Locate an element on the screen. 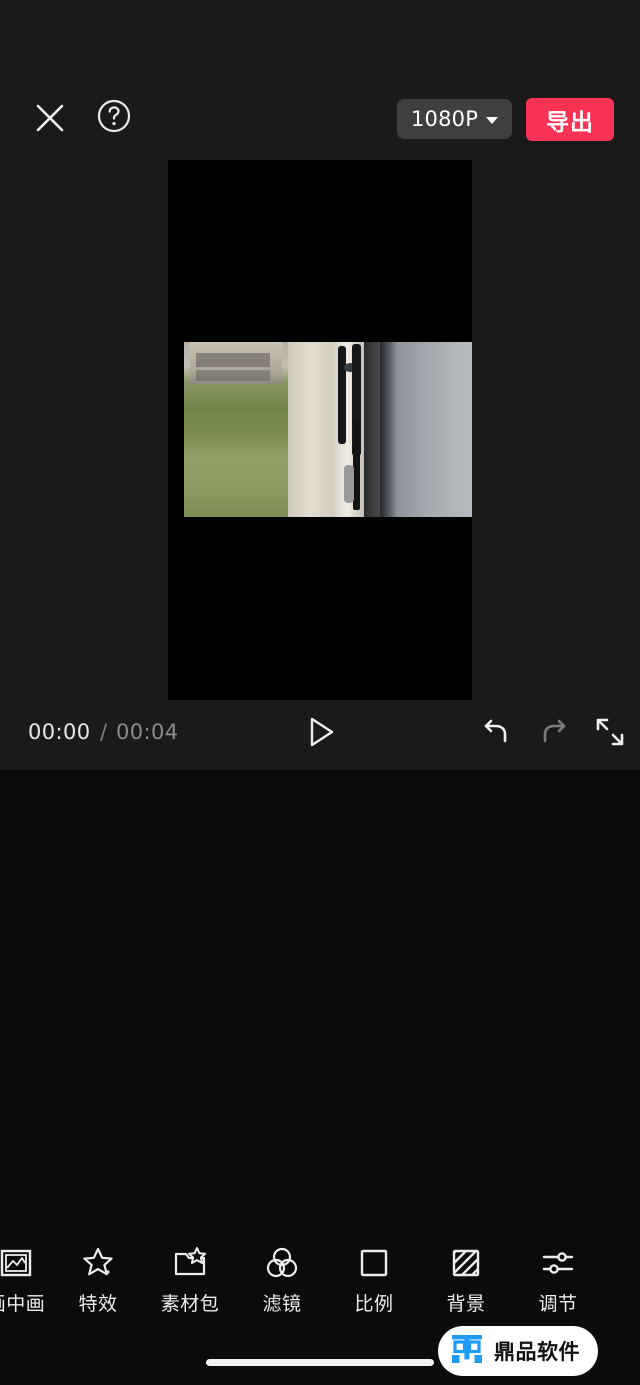 The height and width of the screenshot is (1385, 640). scene-wall-shadow is located at coordinates (388, 429).